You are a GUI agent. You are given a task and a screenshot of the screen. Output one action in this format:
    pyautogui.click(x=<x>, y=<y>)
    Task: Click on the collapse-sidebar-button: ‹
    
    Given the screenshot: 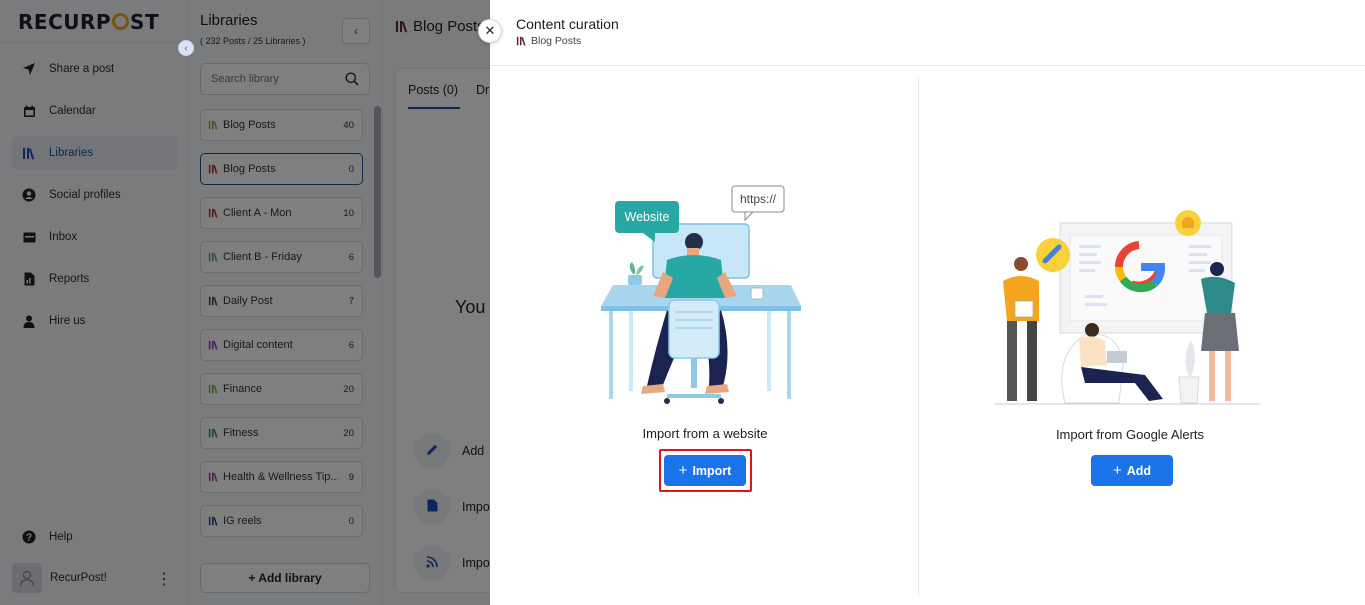 What is the action you would take?
    pyautogui.click(x=186, y=48)
    